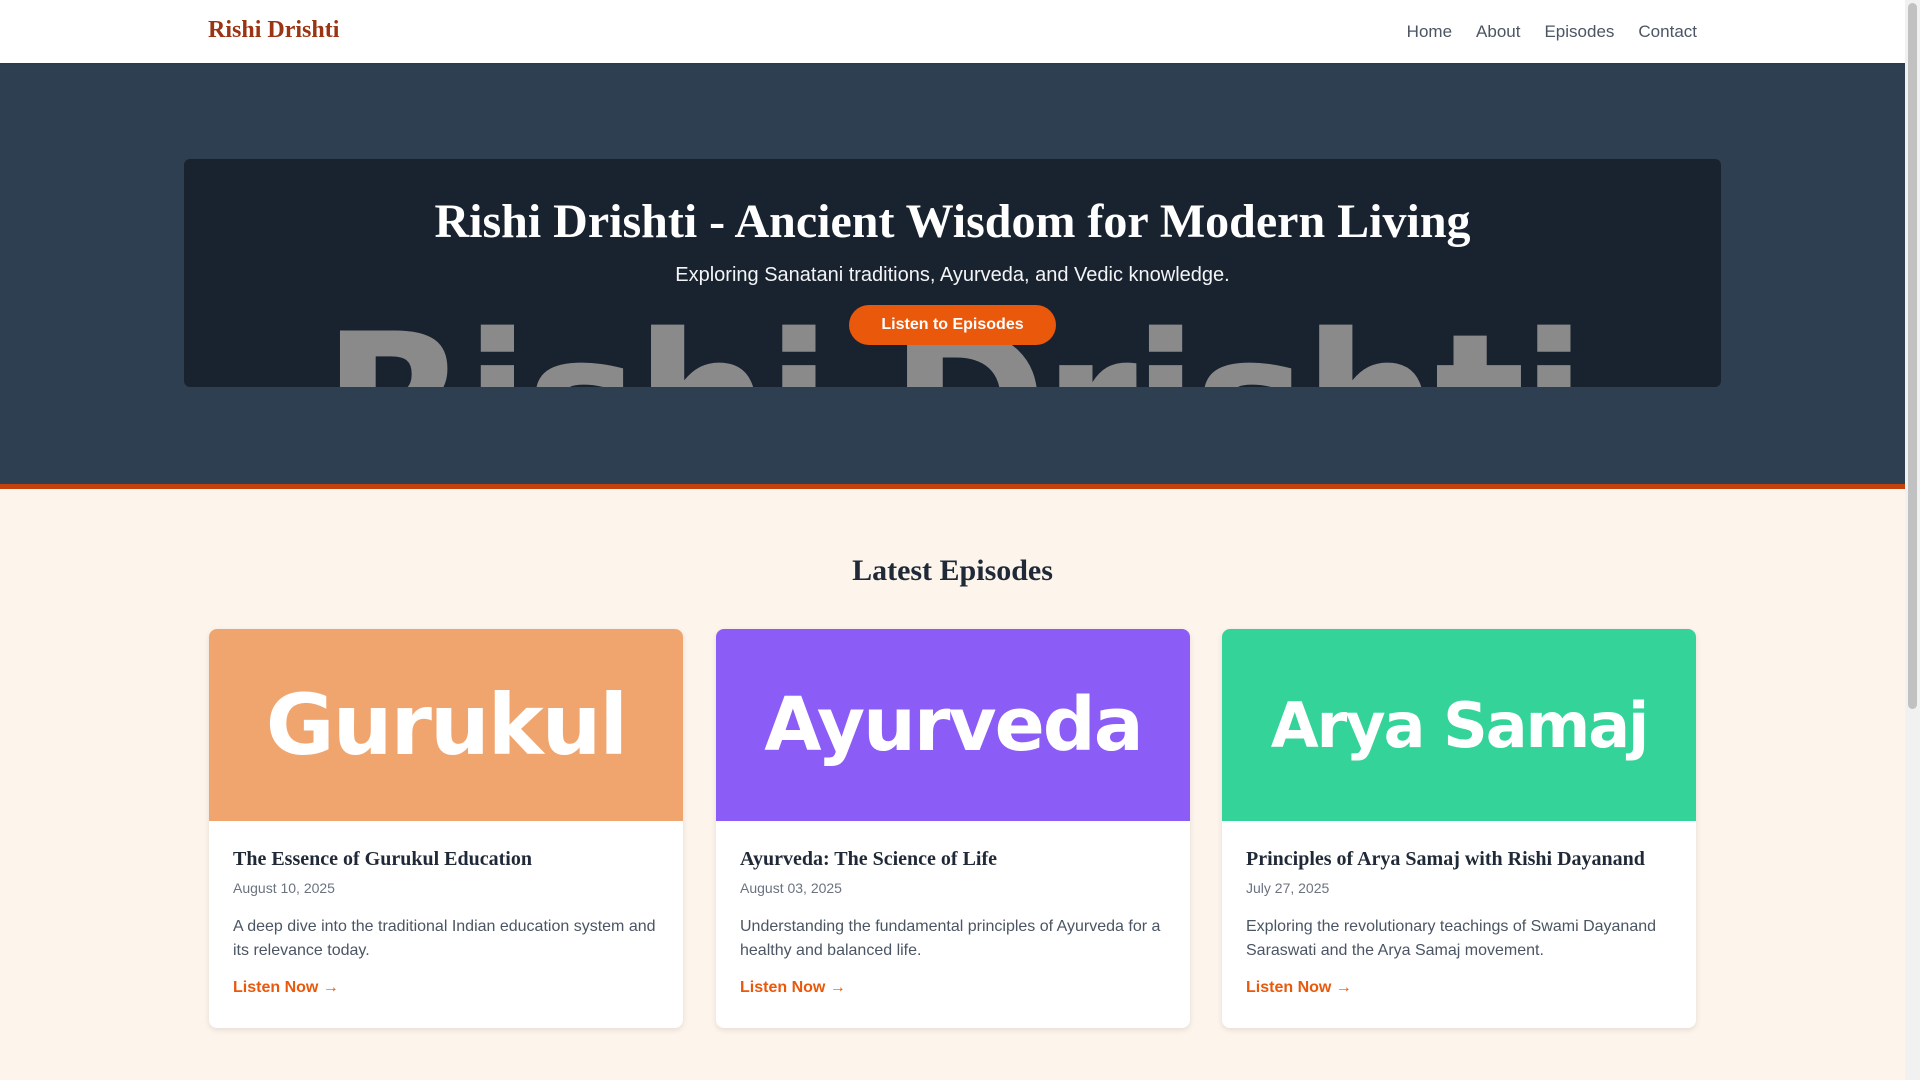 Image resolution: width=1920 pixels, height=1080 pixels. Describe the element at coordinates (952, 486) in the screenshot. I see `hero-accent-divider` at that location.